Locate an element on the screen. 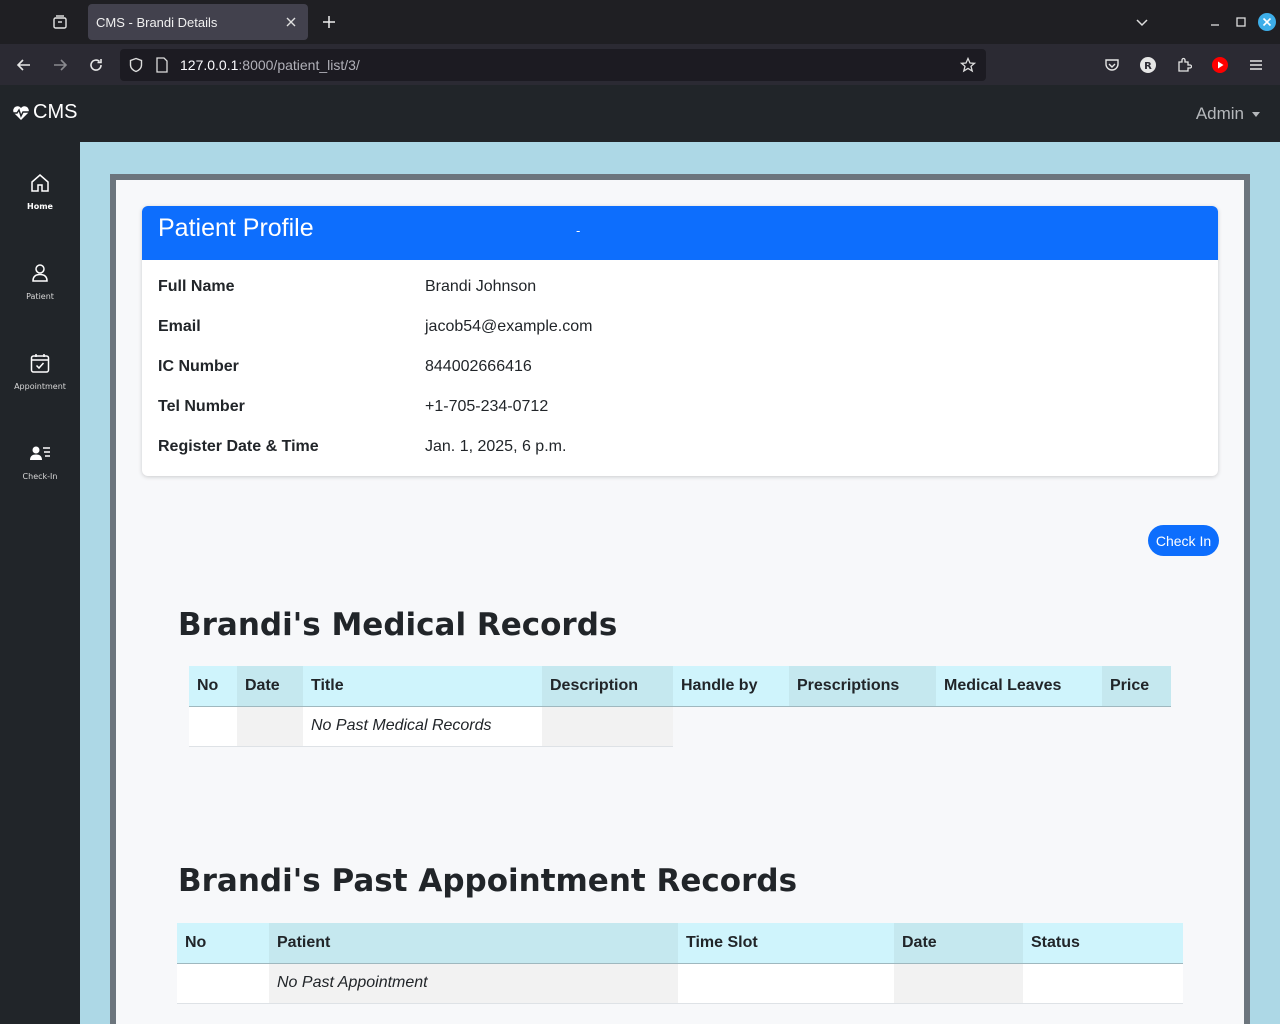  column-header-handle-by: Handle by is located at coordinates (731, 686).